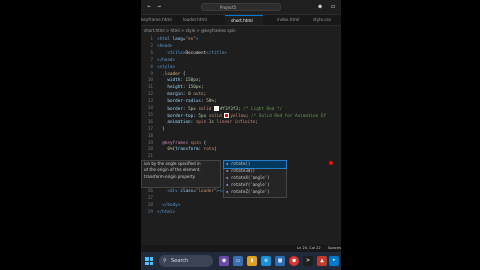 The height and width of the screenshot is (270, 480). I want to click on code-text: border-radius: 50%;, so click(186, 102).